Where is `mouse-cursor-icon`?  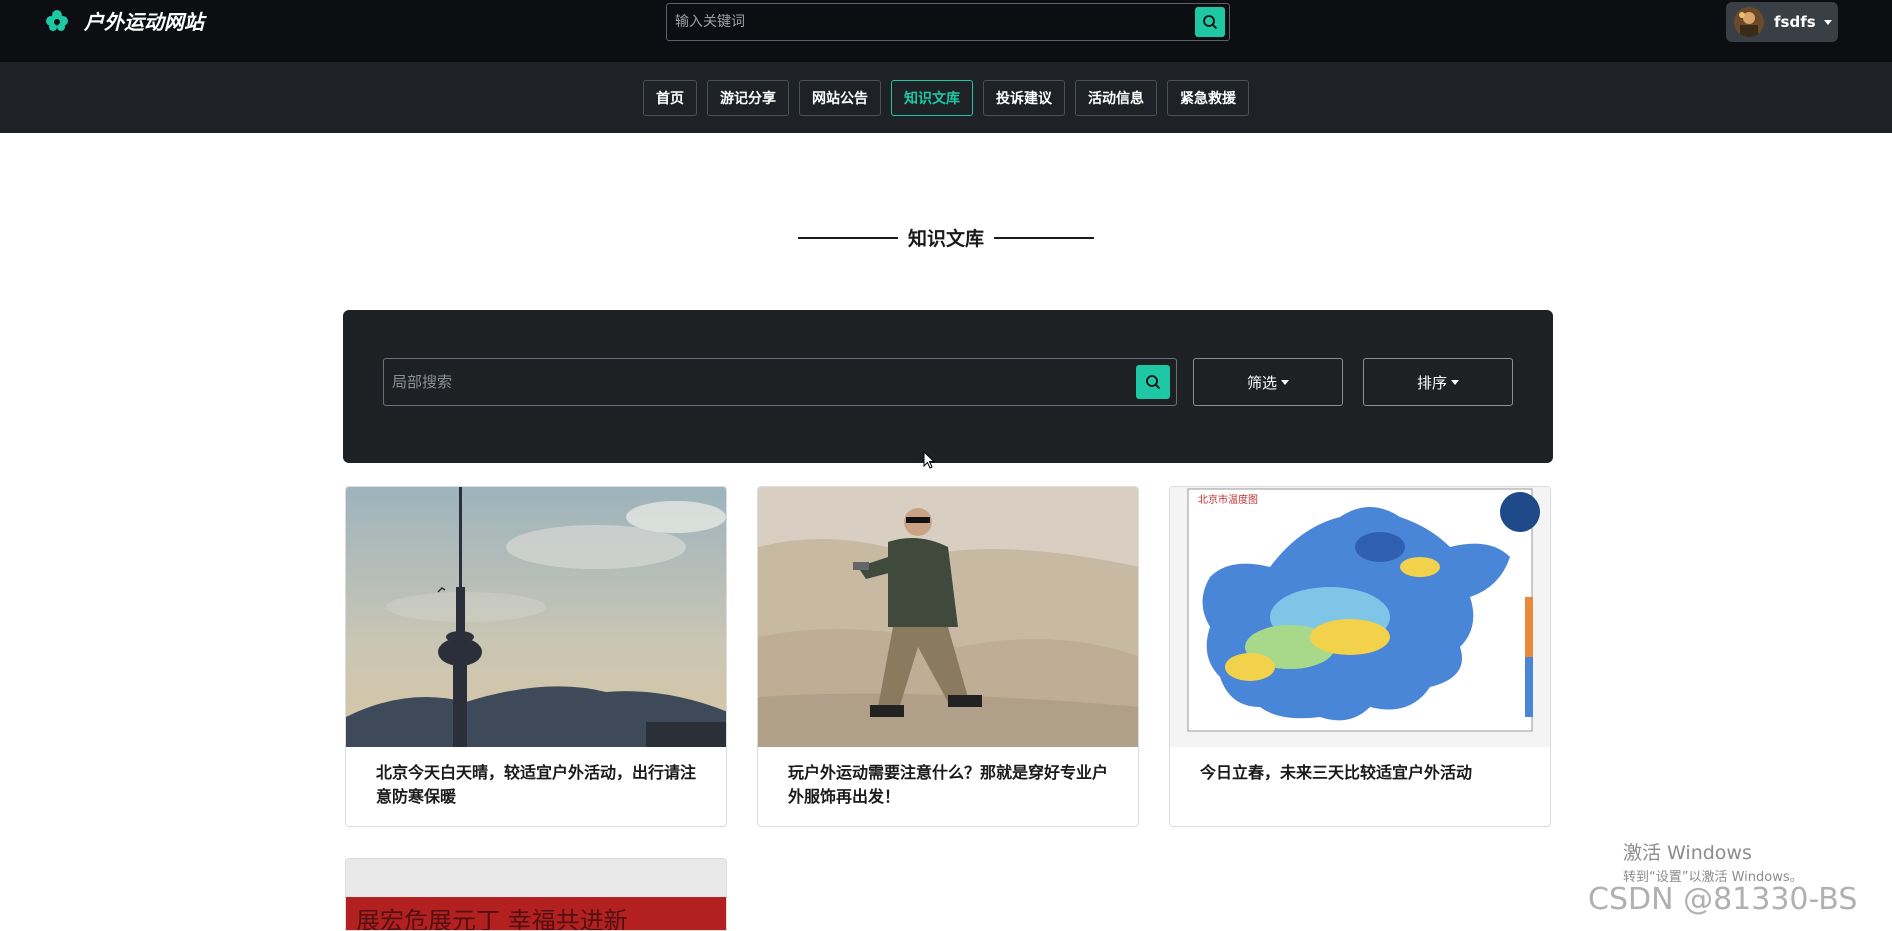
mouse-cursor-icon is located at coordinates (929, 460).